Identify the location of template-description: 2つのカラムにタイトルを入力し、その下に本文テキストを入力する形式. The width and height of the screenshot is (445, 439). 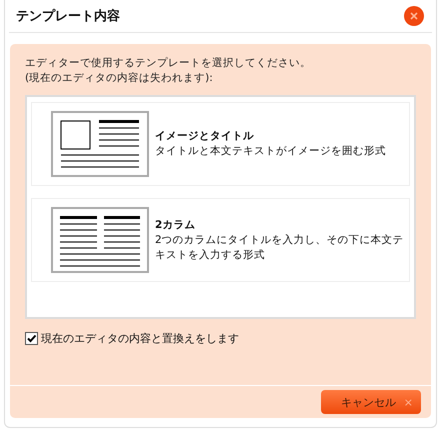
(280, 247).